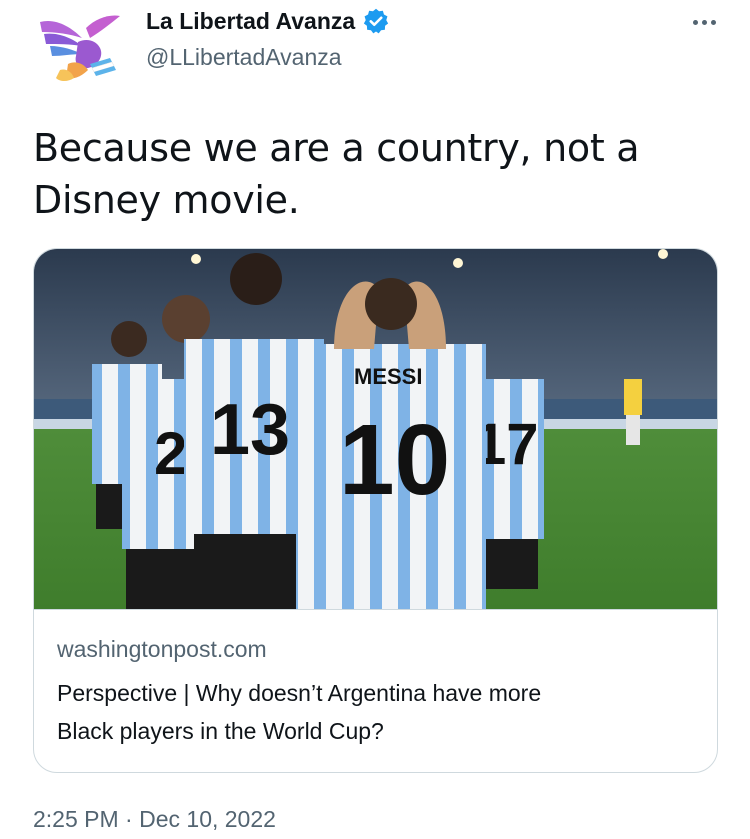 The width and height of the screenshot is (750, 839). I want to click on tweet-timestamp: 2:25 PM · Dec 10, 2022, so click(154, 819).